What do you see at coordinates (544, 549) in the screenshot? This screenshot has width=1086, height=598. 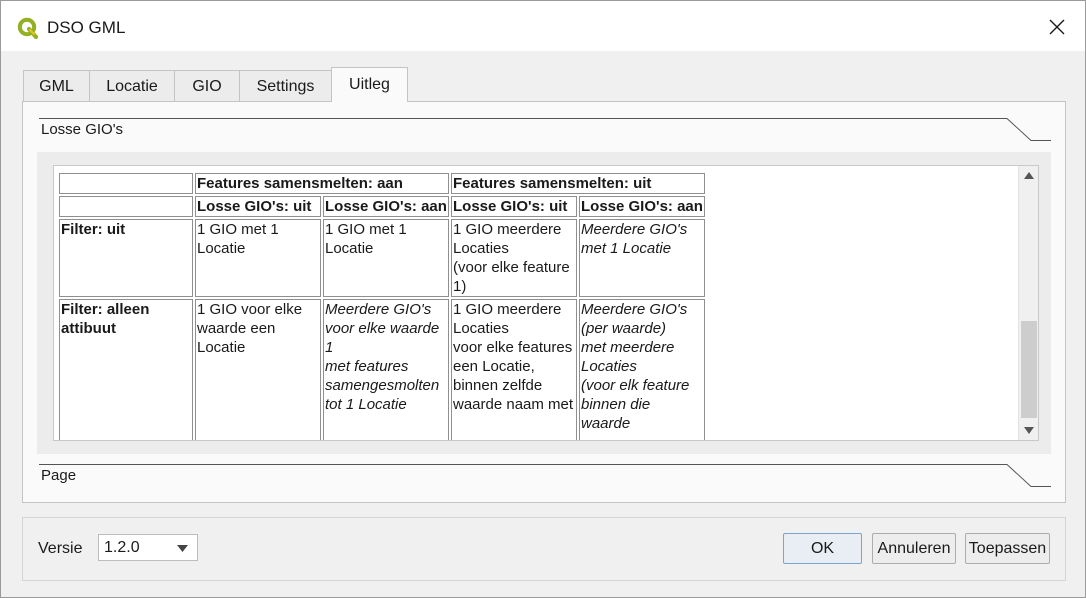 I see `dialog-footer: Versie 1.2.0 OK Annuleren Toepassen` at bounding box center [544, 549].